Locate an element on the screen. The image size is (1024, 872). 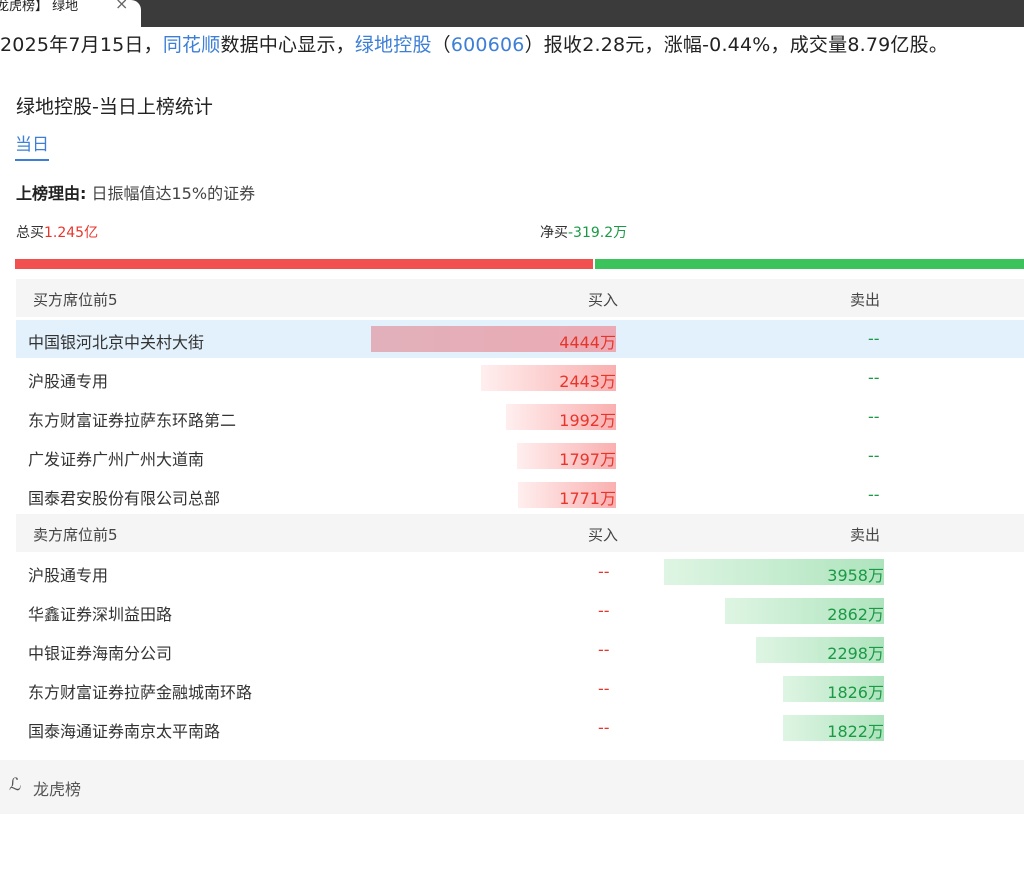
sell-amount: 2862万 is located at coordinates (855, 614).